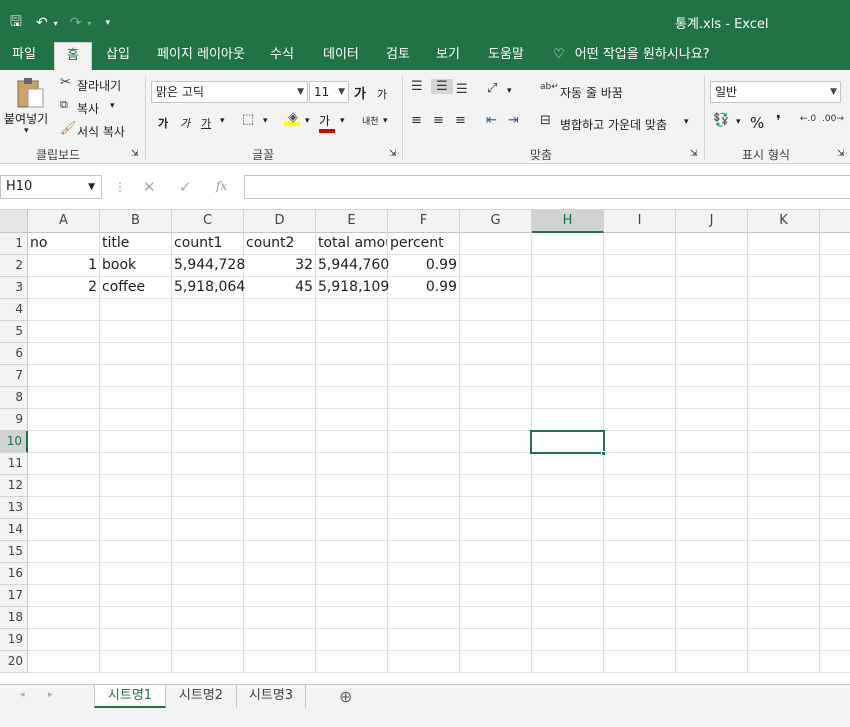  Describe the element at coordinates (835, 486) in the screenshot. I see `cell-l12` at that location.